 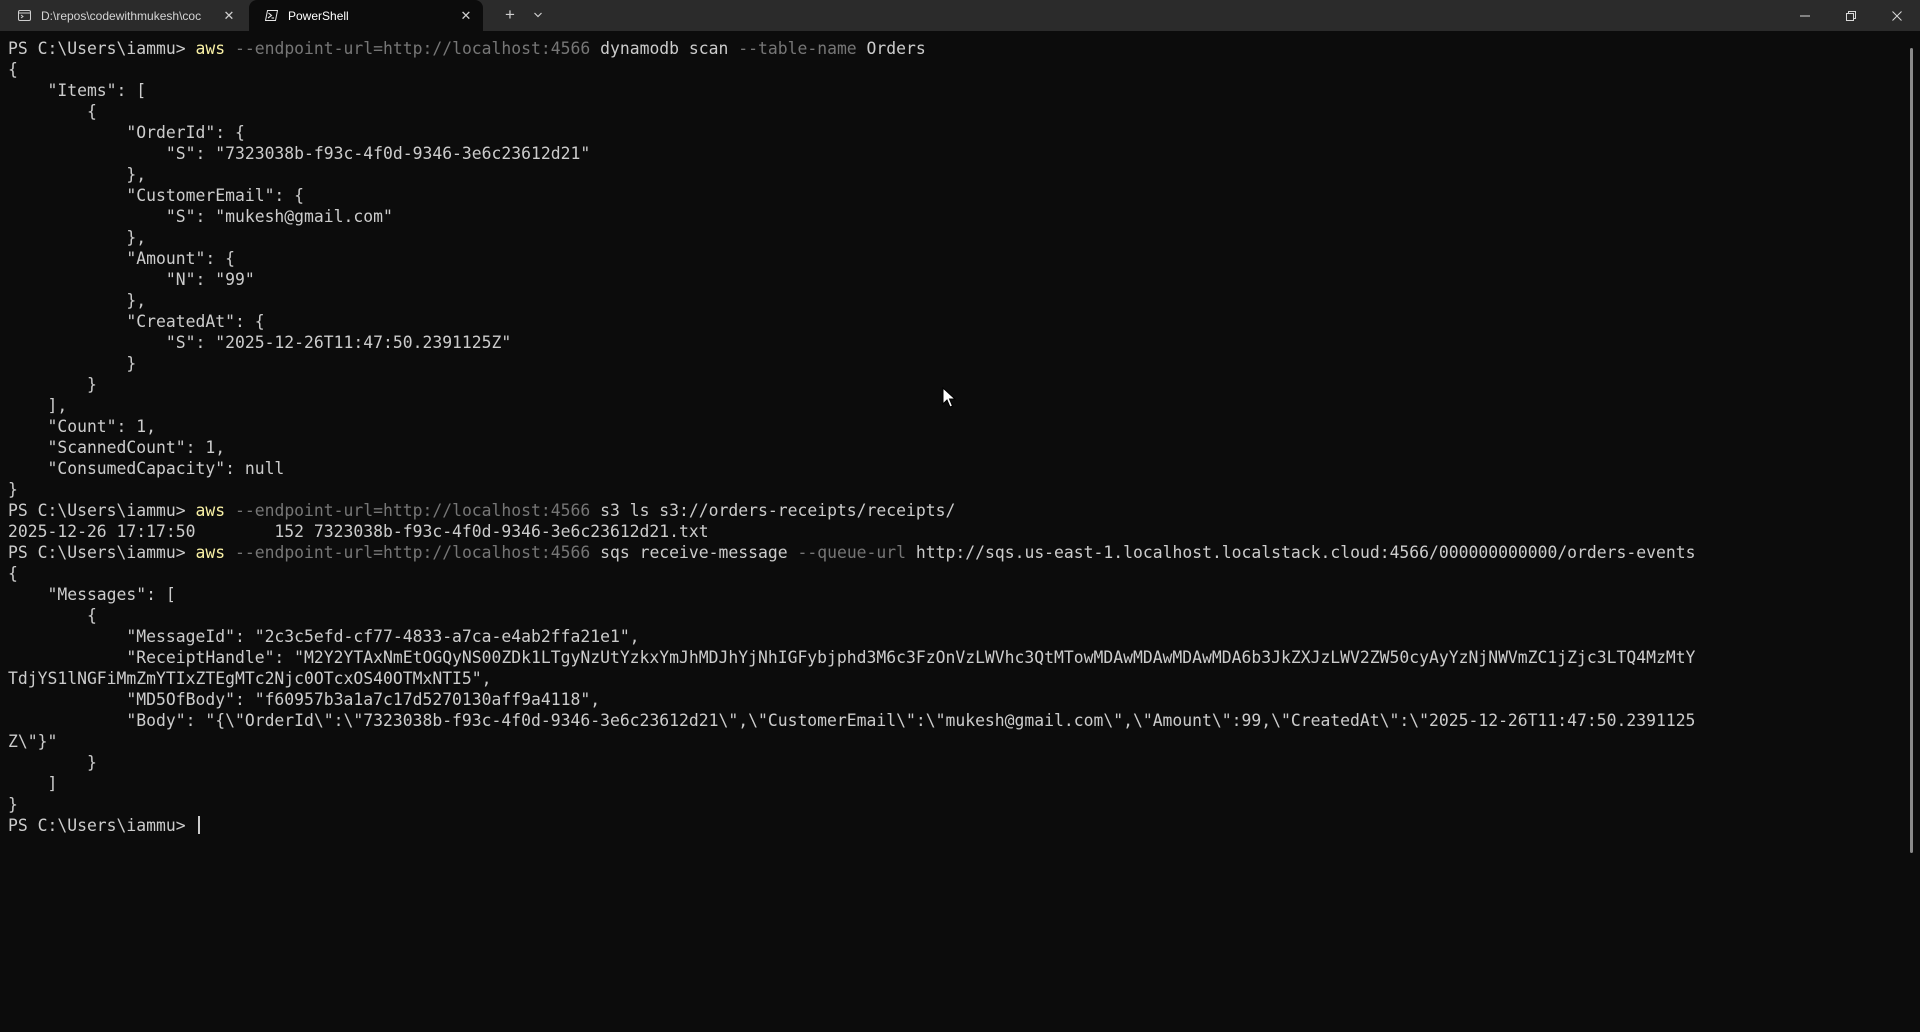 I want to click on output-line: "S": "2025-12-26T11:47:50.2391125Z", so click(x=260, y=342).